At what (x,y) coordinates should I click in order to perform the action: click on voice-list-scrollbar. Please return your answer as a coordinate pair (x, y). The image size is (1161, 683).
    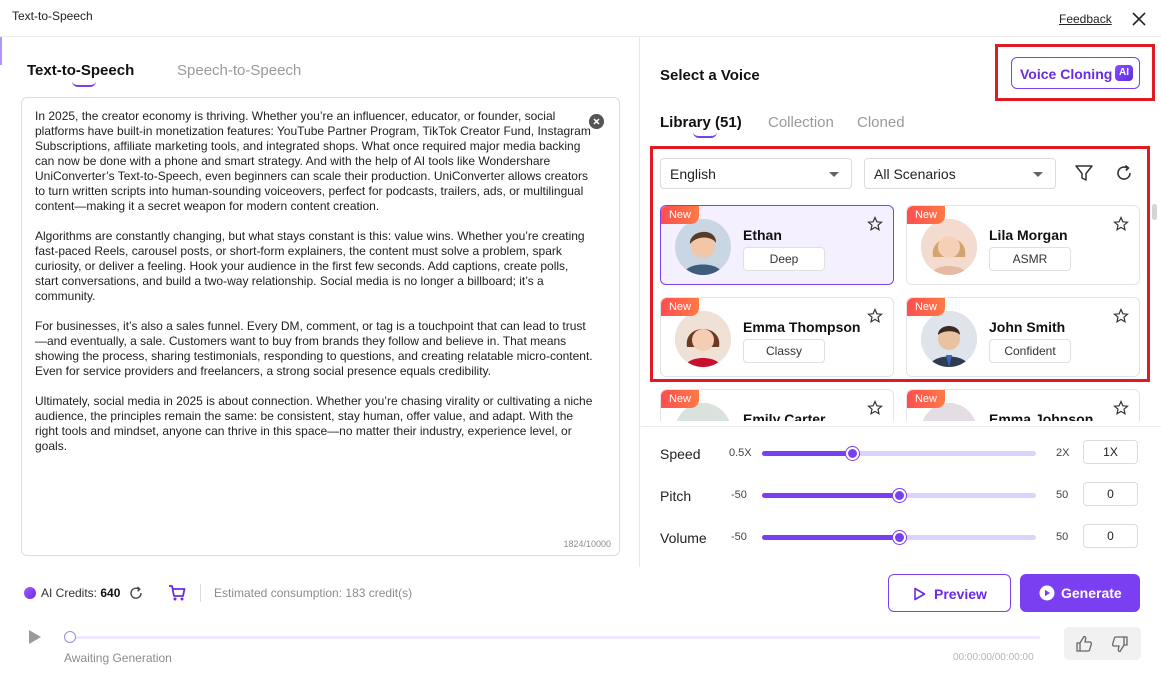
    Looking at the image, I should click on (1154, 212).